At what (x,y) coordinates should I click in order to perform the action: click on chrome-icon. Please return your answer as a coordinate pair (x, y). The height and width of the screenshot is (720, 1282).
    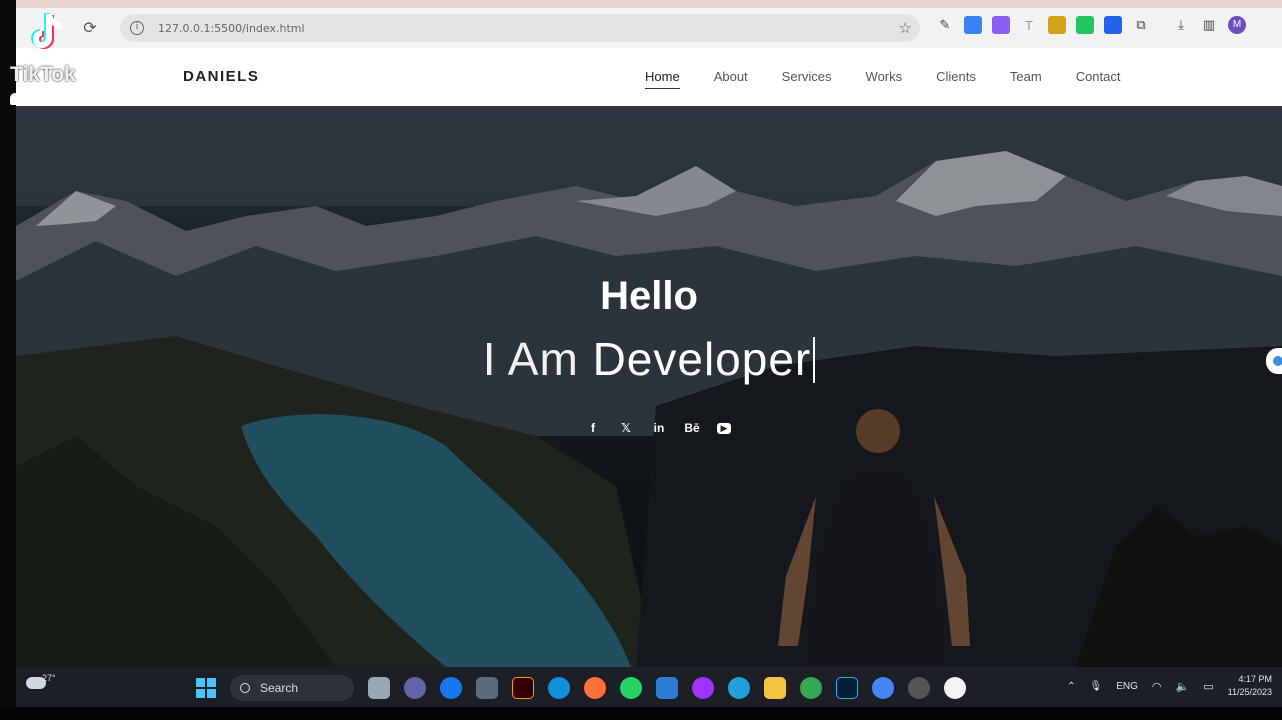
    Looking at the image, I should click on (811, 688).